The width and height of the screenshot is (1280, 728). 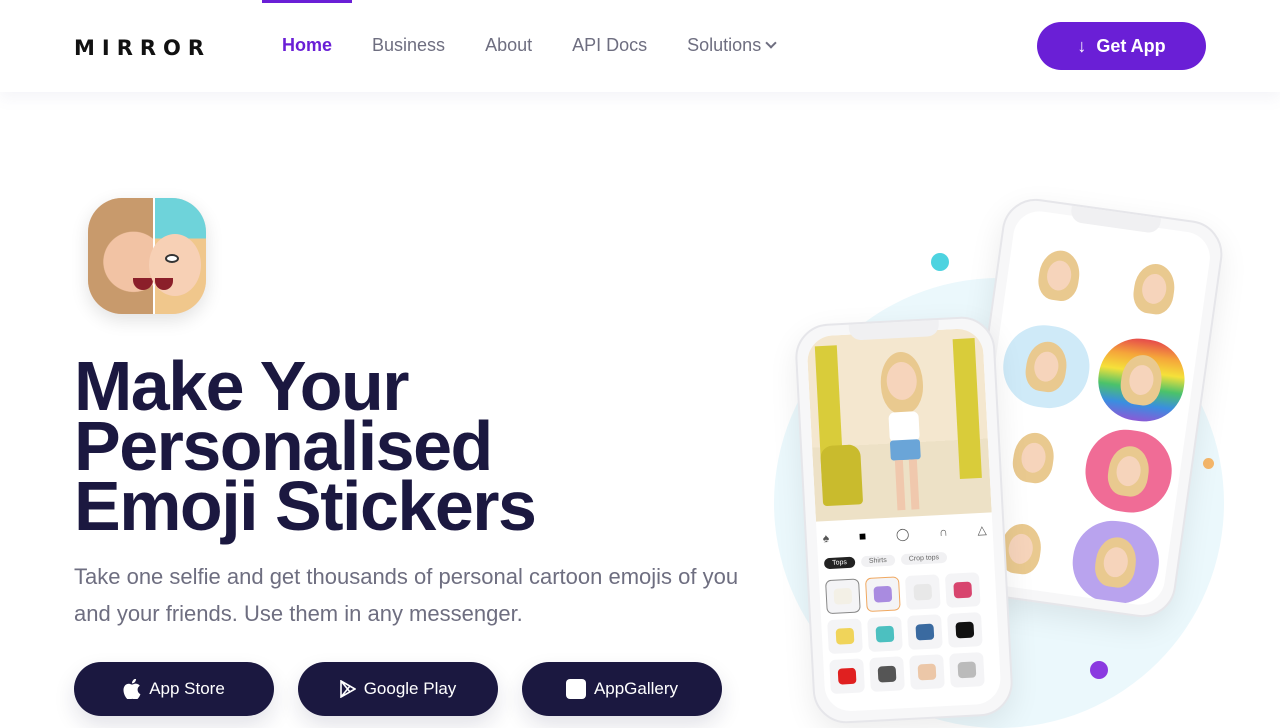 I want to click on yellow-chair, so click(x=842, y=475).